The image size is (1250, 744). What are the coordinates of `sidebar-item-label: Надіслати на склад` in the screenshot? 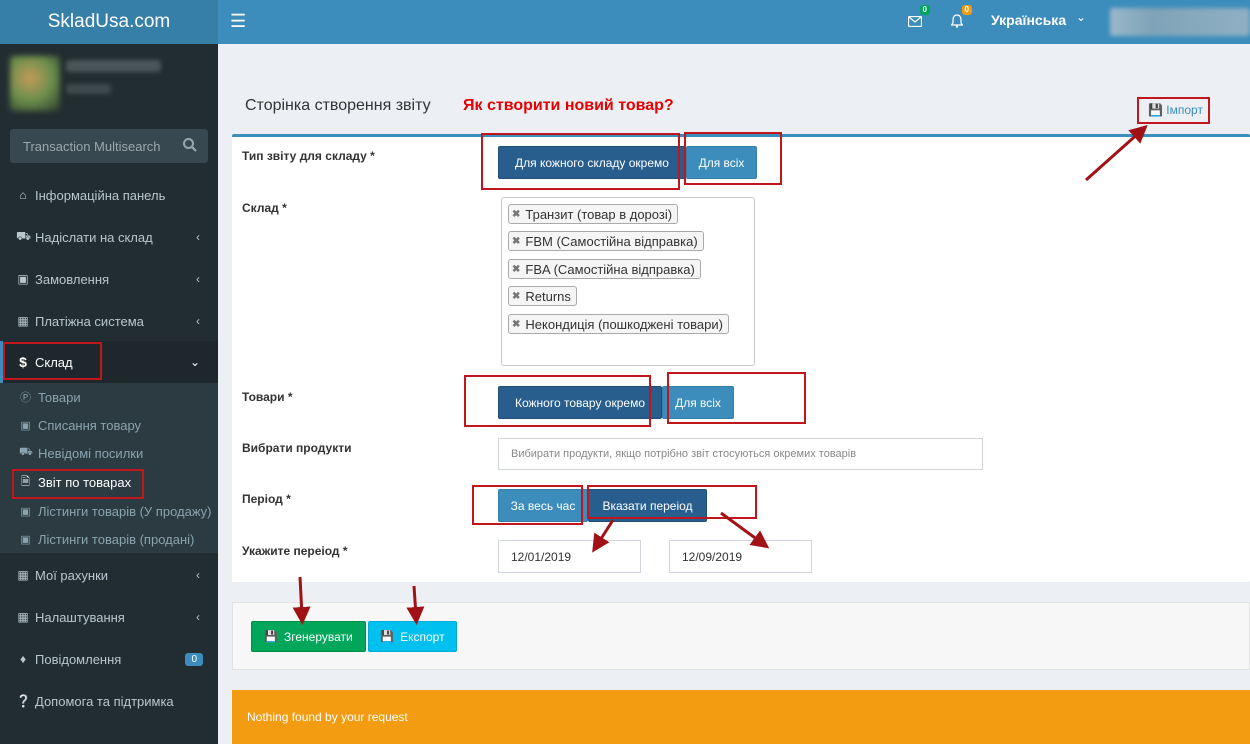 It's located at (94, 237).